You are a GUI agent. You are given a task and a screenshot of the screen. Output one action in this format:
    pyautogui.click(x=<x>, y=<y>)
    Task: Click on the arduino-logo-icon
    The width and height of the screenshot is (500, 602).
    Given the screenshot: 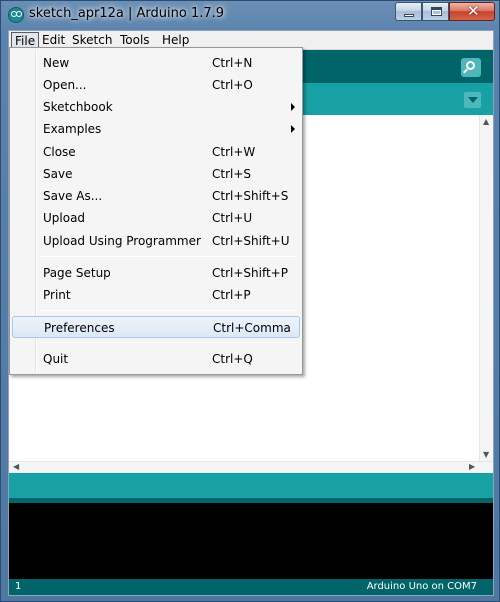 What is the action you would take?
    pyautogui.click(x=16, y=15)
    